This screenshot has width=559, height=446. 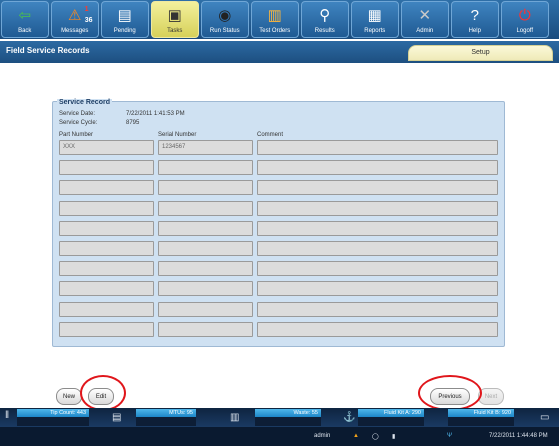 I want to click on service-cycle-value: 8795, so click(x=133, y=123).